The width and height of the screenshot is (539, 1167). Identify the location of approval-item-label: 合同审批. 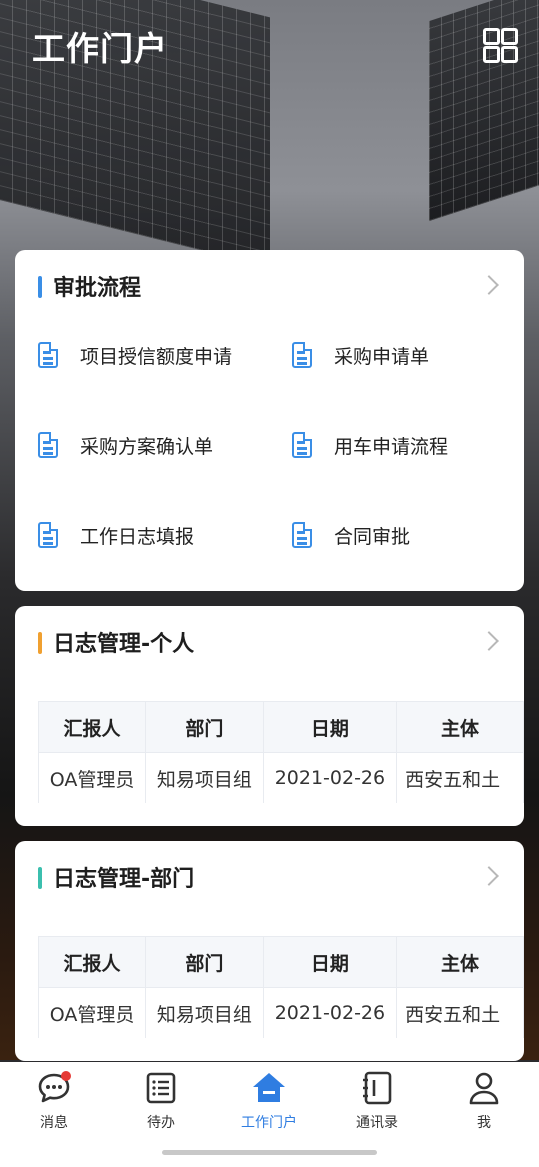
(372, 537).